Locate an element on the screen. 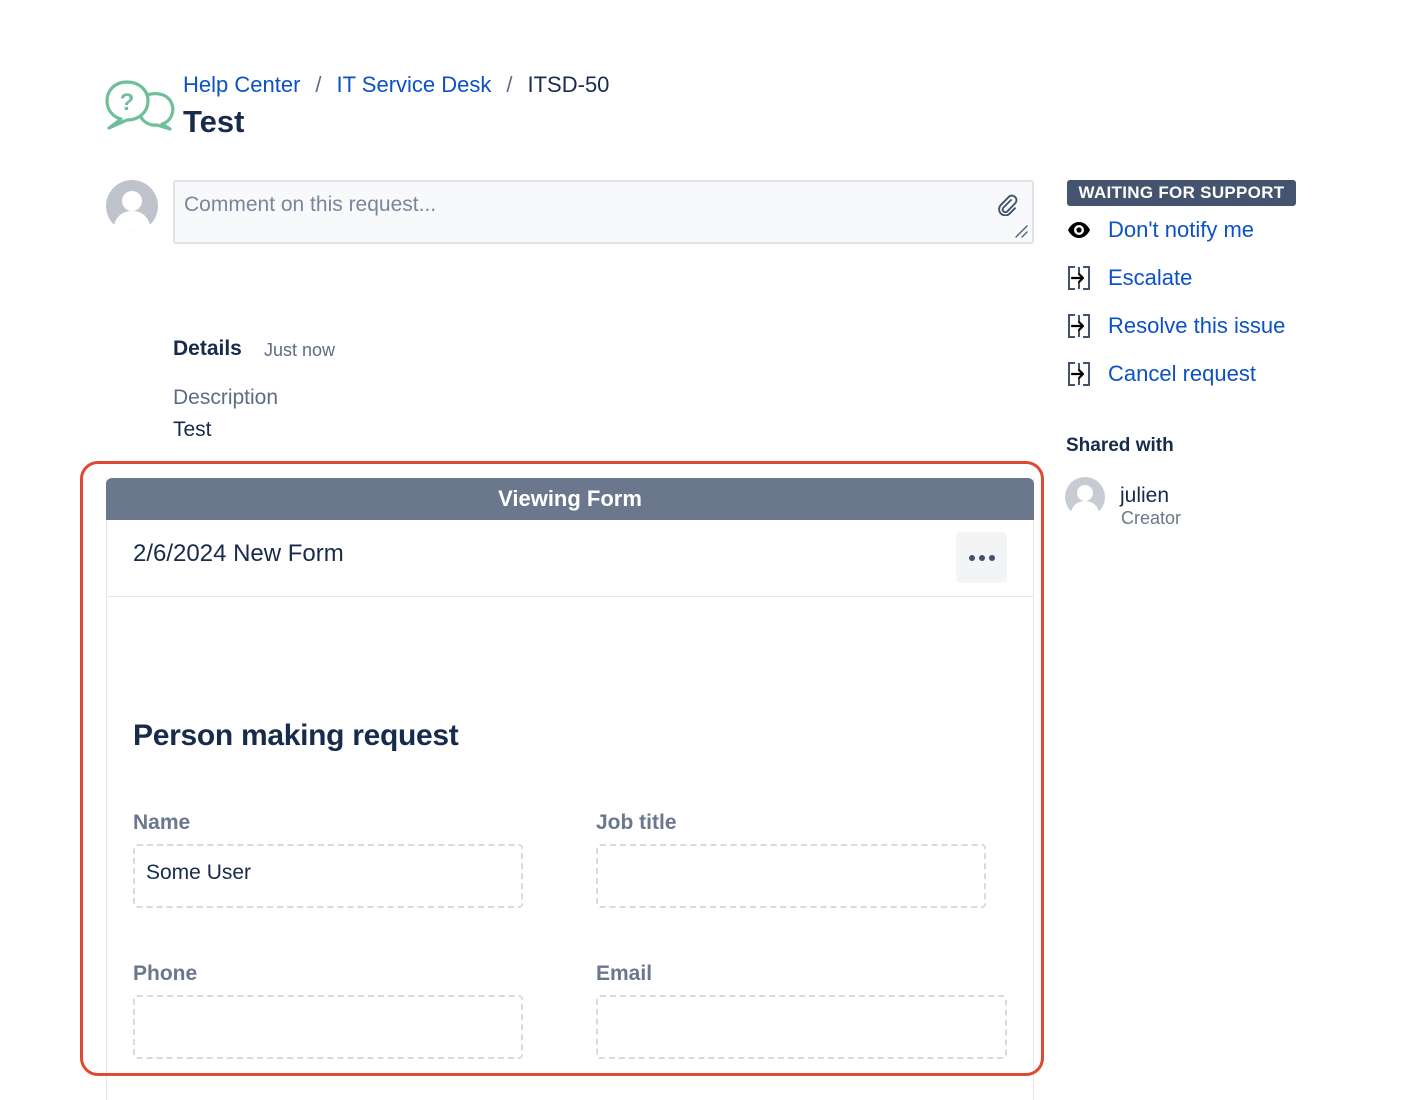  dont-notify-me-link: Don't notify me is located at coordinates (1160, 230).